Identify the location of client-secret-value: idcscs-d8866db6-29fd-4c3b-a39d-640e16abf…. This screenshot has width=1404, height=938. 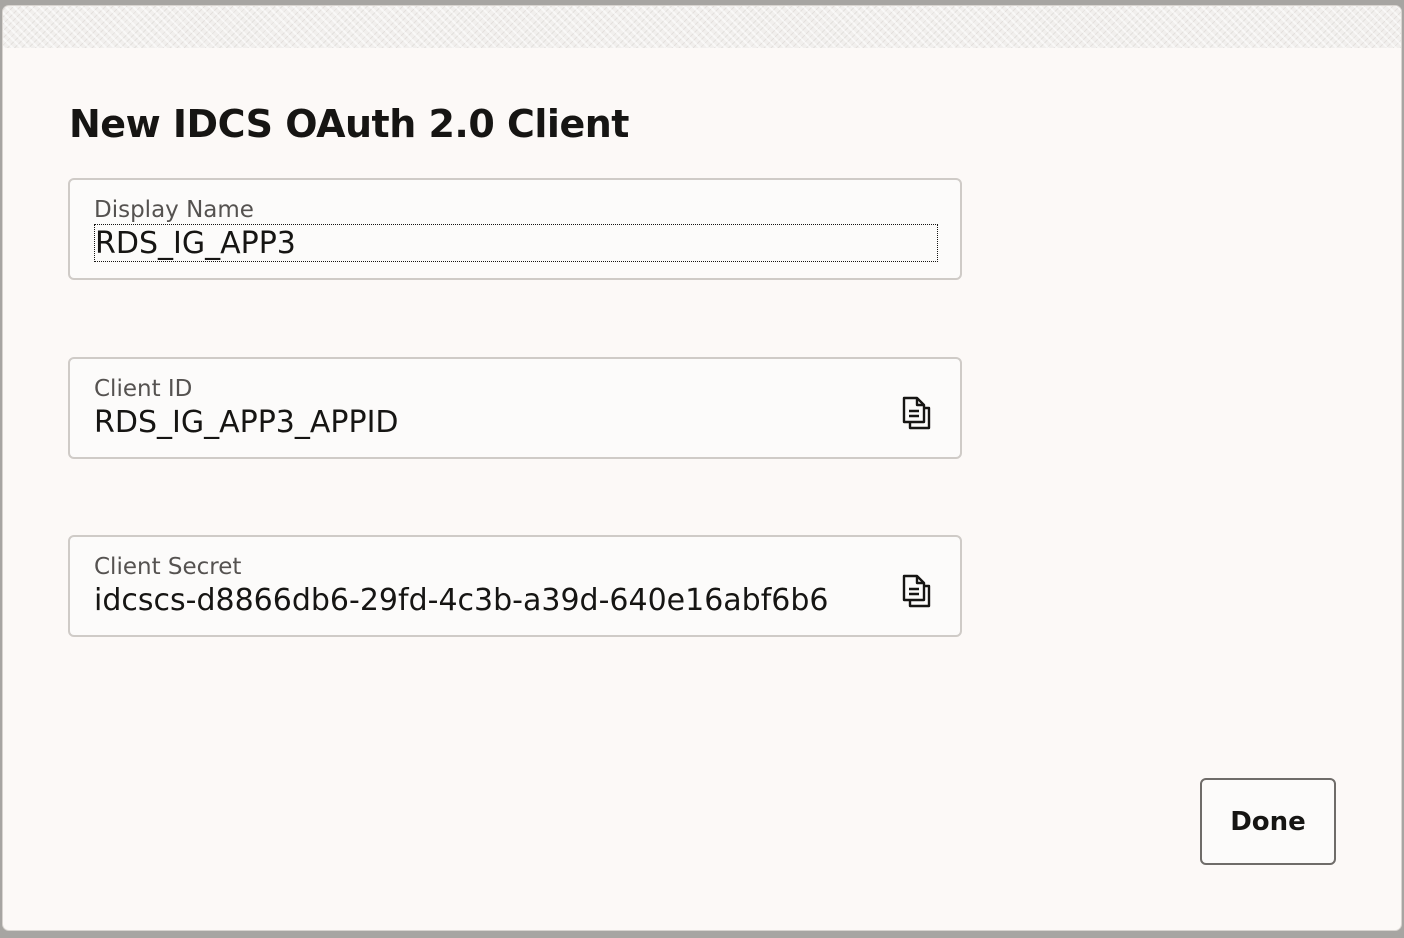
(461, 600).